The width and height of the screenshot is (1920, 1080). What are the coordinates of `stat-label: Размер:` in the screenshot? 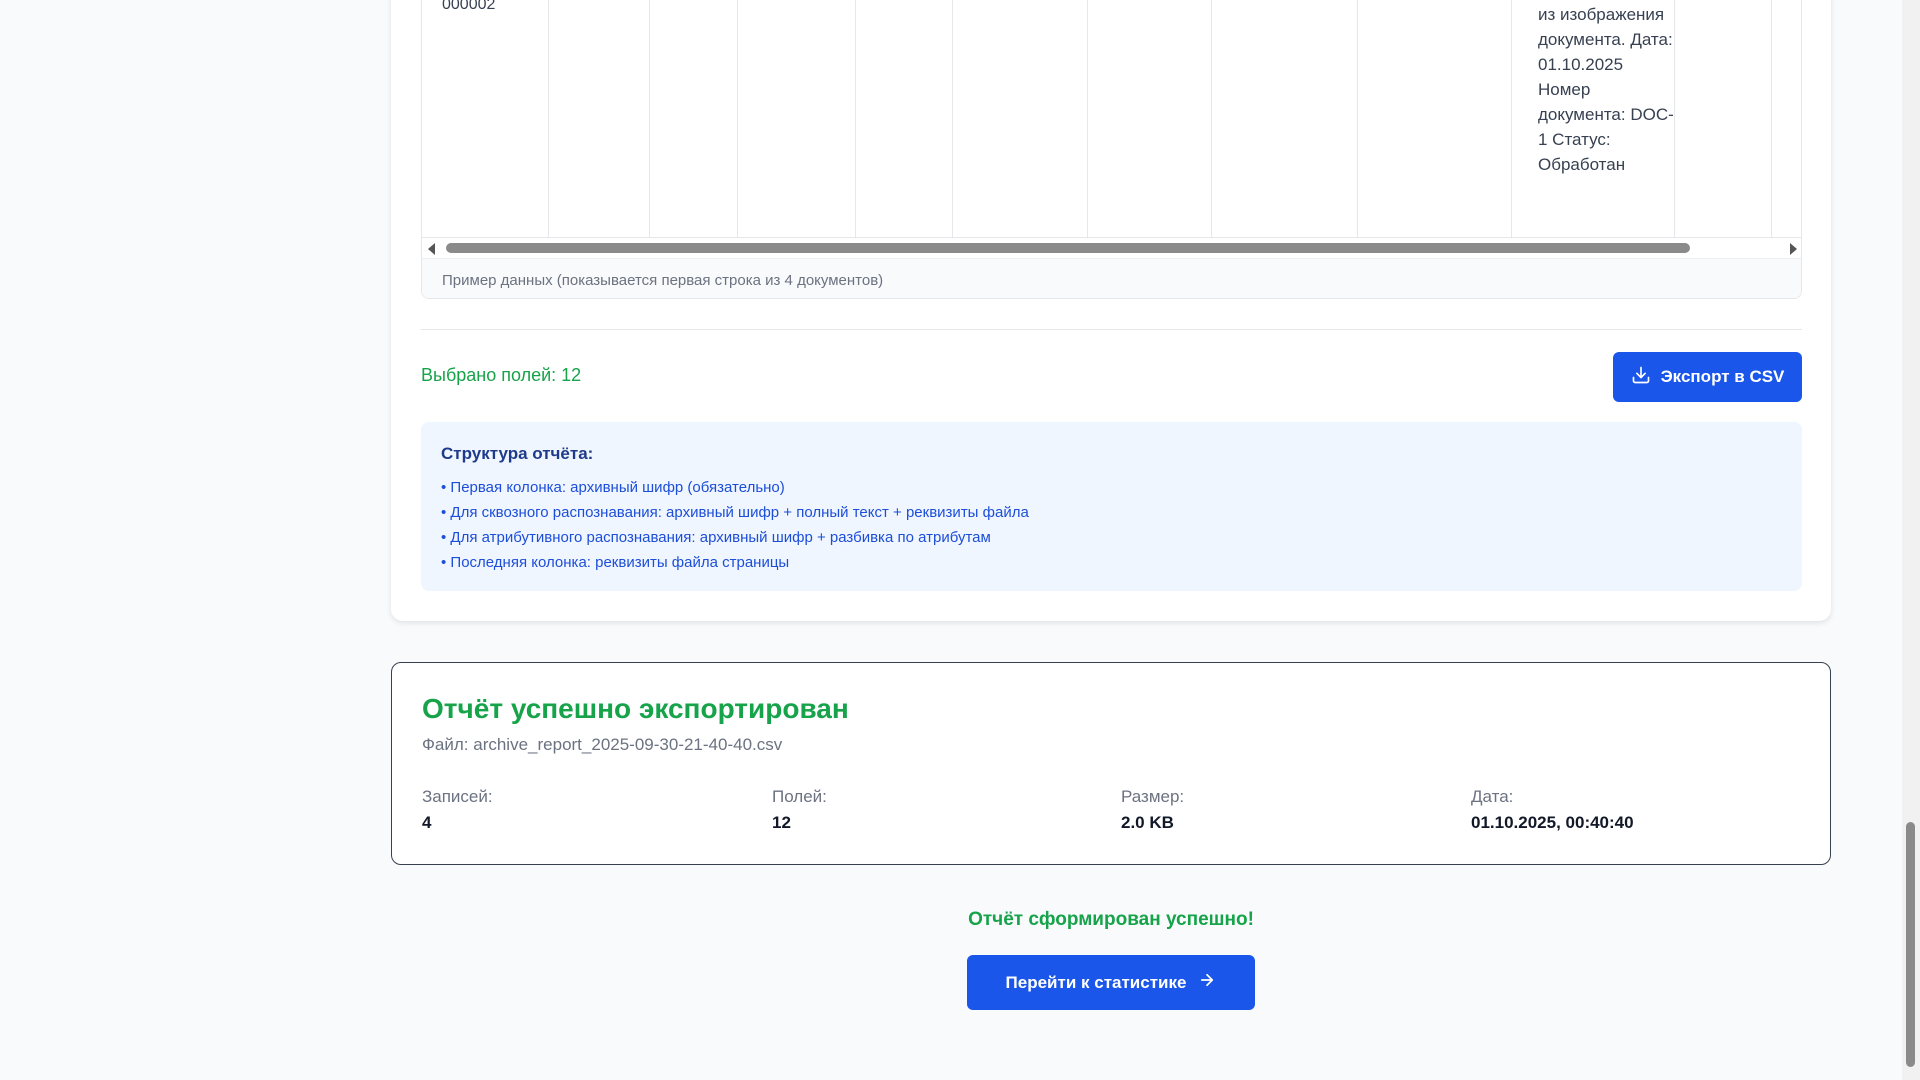 It's located at (1153, 796).